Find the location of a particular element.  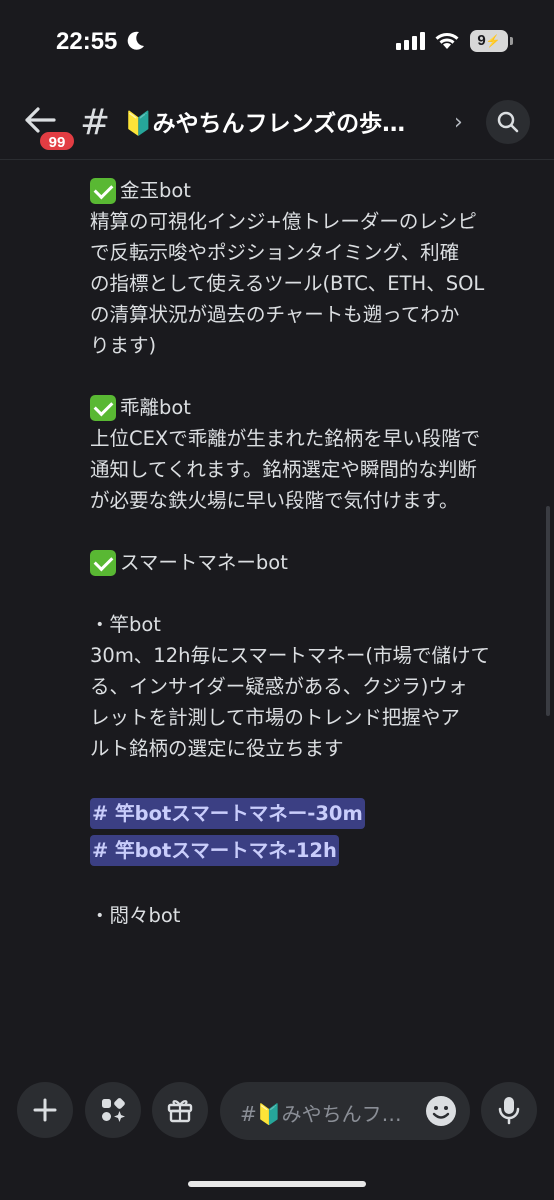

text-line: ります) is located at coordinates (123, 345).